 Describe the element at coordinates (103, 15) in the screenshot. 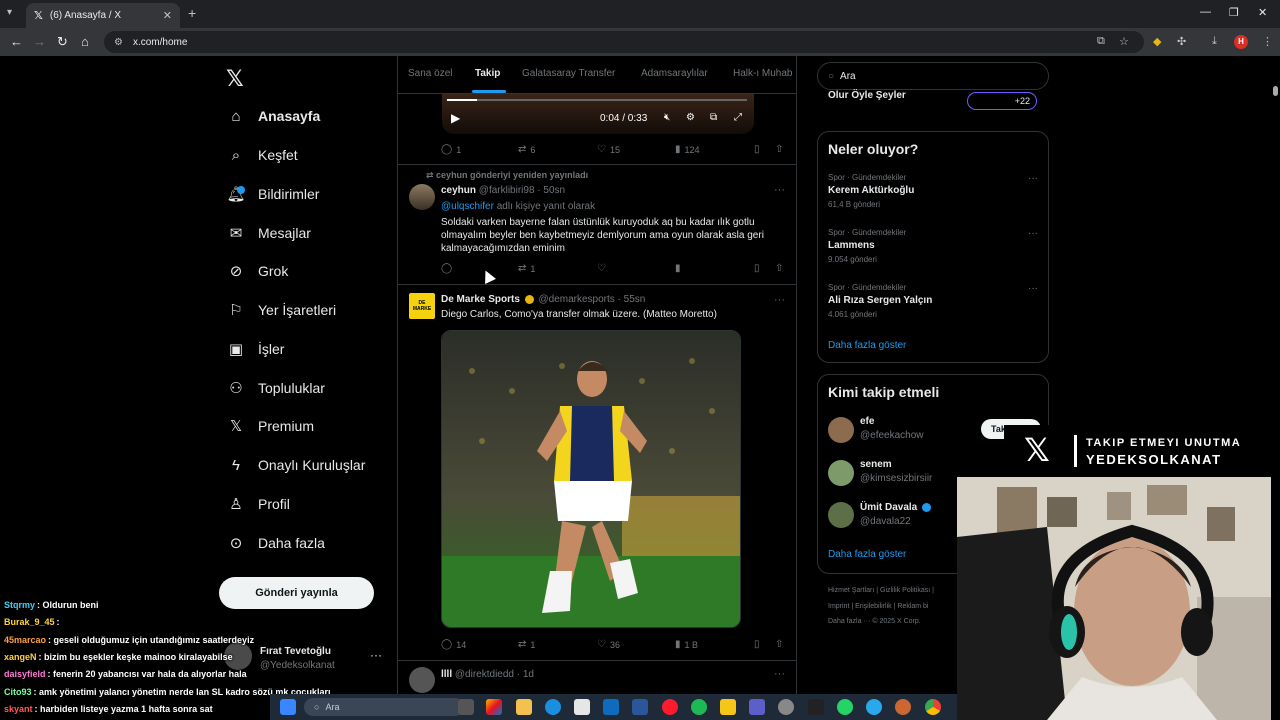

I see `browser-tab: 𝕏 (6) Anasayfa / X ✕` at that location.